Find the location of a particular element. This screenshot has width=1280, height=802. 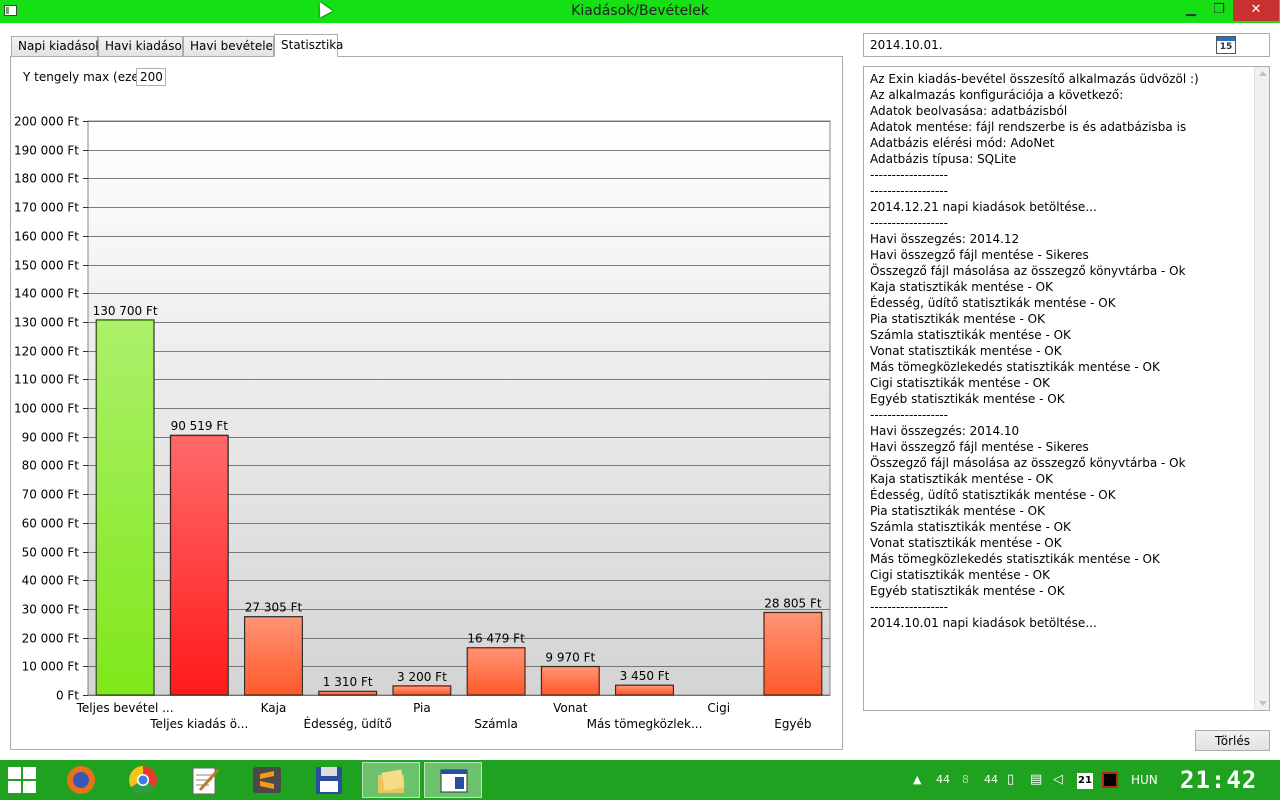

calendar-tray-icon: 21 is located at coordinates (1085, 780).